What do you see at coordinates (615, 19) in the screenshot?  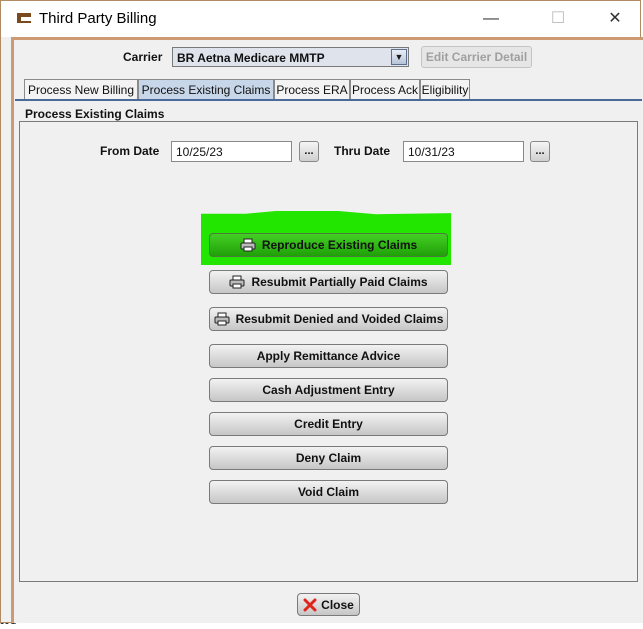 I see `close-window-button: ✕` at bounding box center [615, 19].